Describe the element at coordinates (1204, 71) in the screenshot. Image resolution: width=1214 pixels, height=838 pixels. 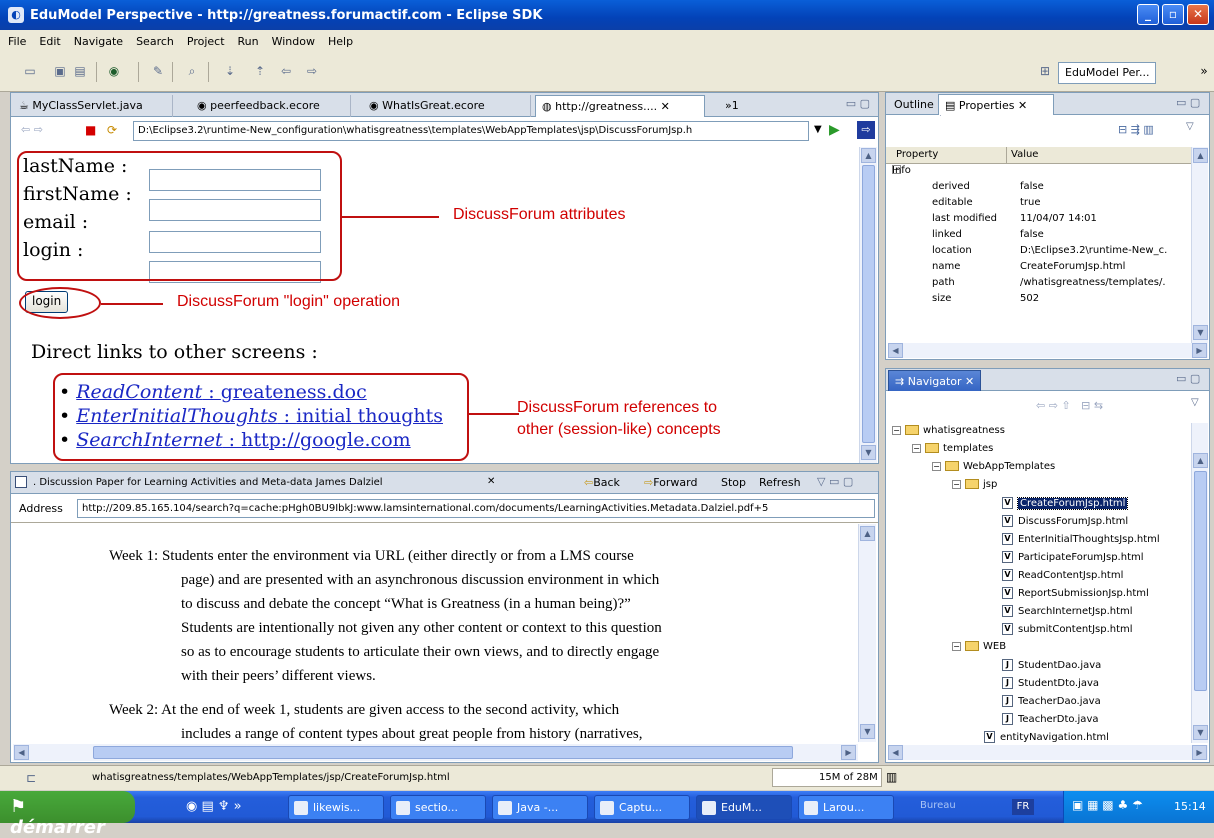
I see `more-perspectives-icon: »` at that location.